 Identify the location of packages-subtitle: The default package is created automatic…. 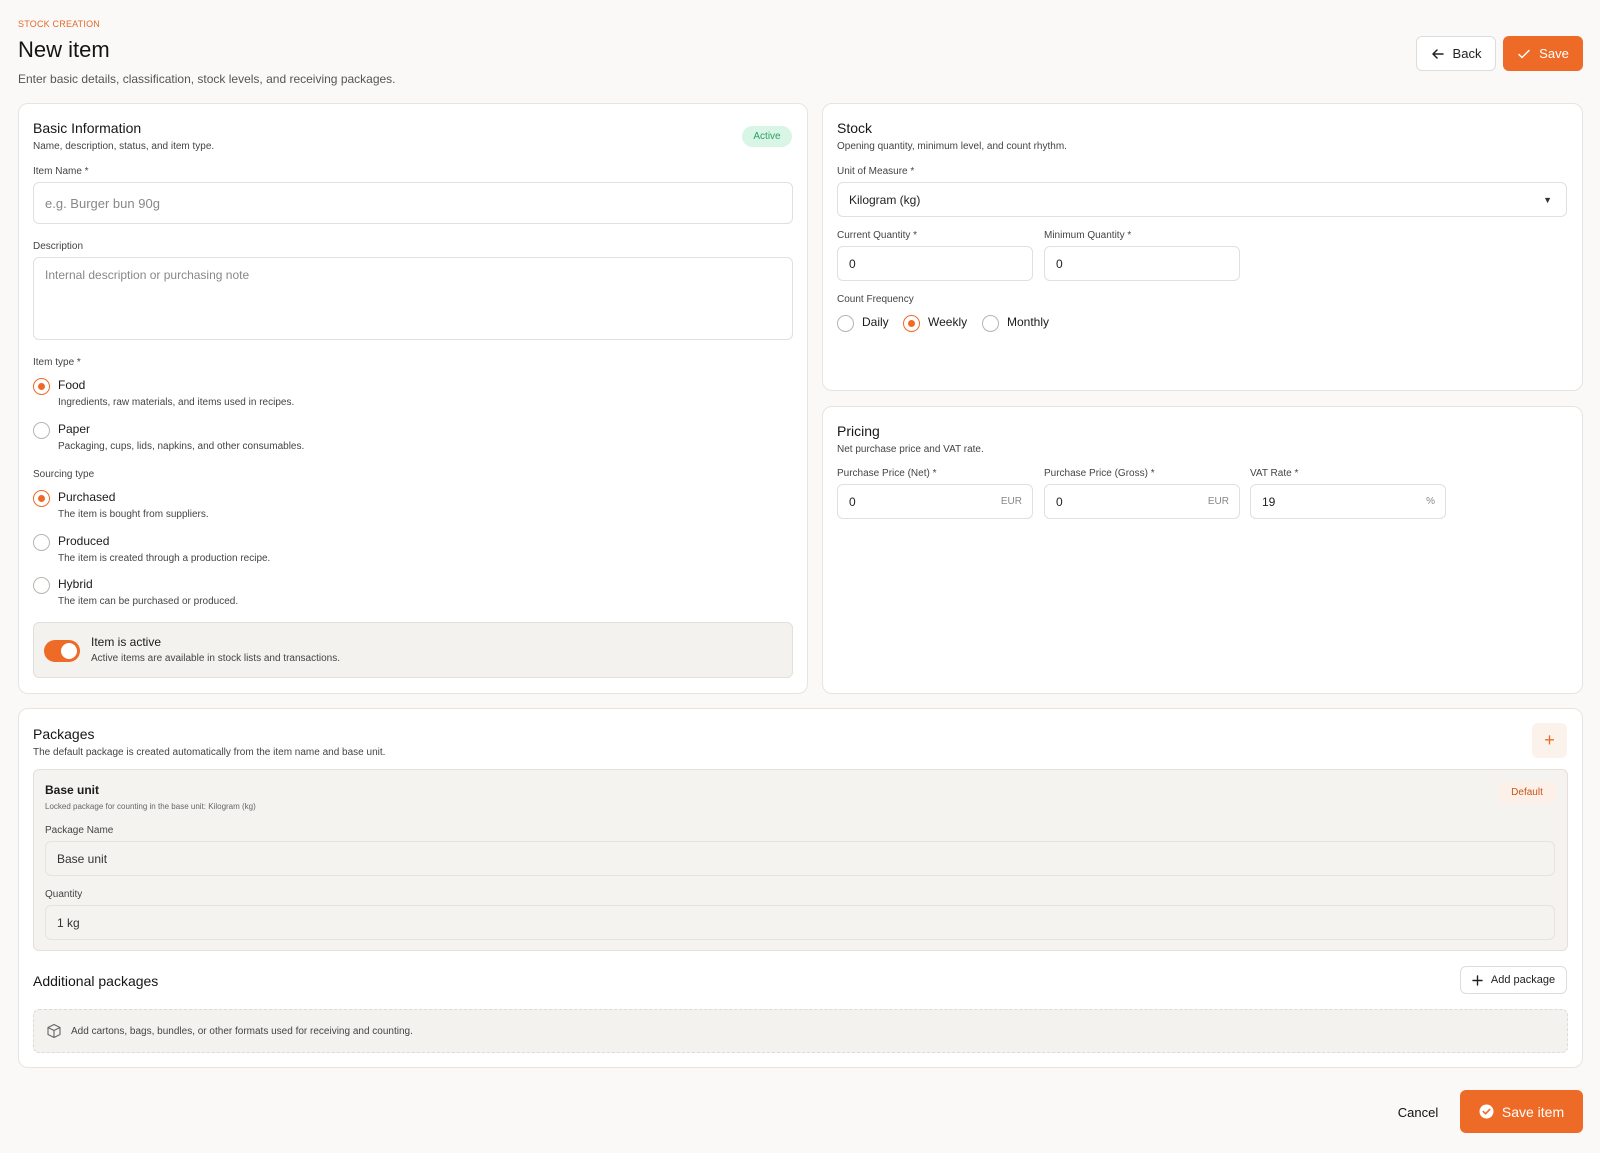
(209, 752).